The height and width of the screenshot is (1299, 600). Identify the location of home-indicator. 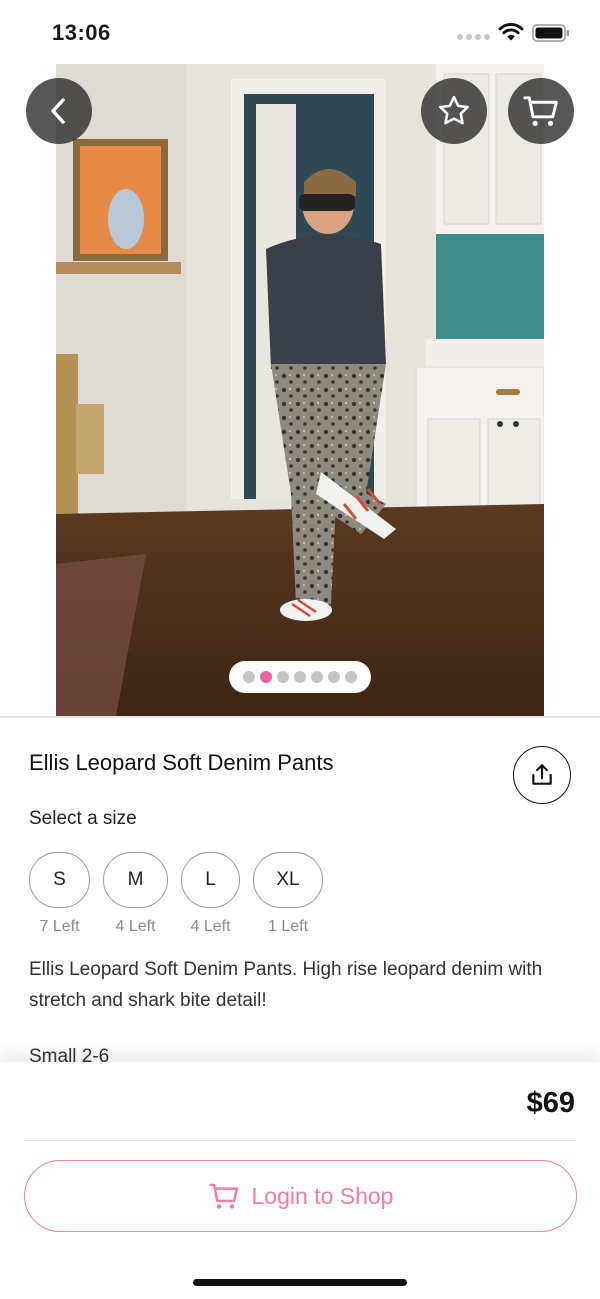
(300, 1282).